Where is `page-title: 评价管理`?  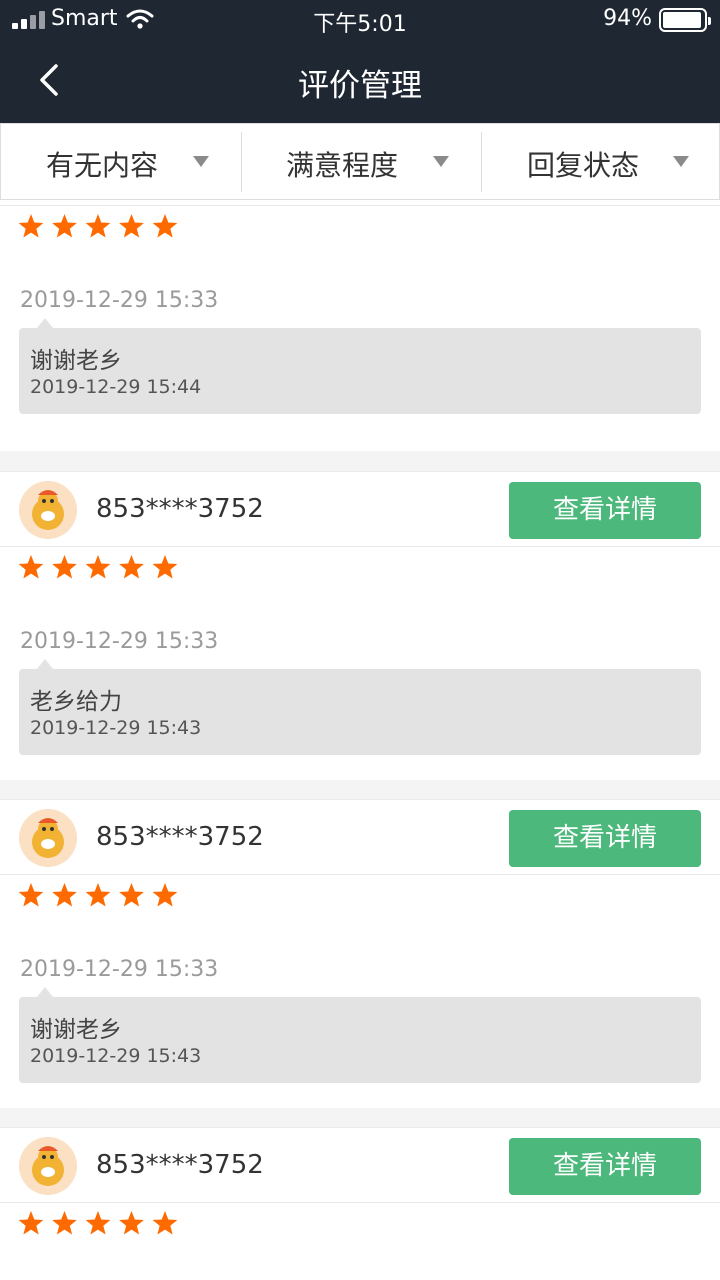 page-title: 评价管理 is located at coordinates (360, 86).